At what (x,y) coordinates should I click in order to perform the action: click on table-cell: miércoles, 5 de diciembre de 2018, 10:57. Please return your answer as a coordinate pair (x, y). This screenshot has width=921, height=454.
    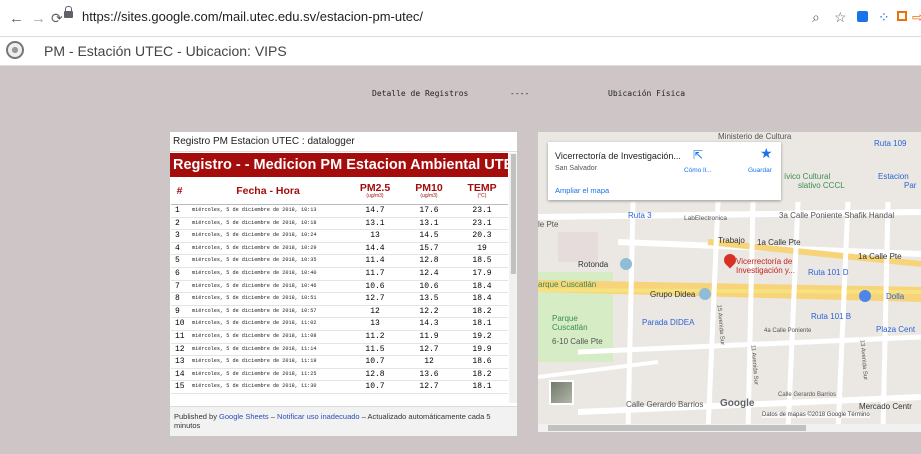
    Looking at the image, I should click on (268, 312).